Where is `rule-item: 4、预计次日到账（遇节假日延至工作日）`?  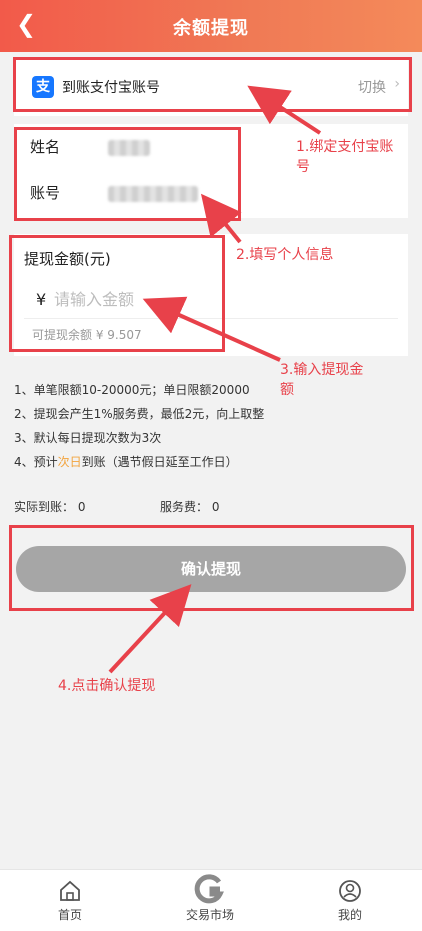
rule-item: 4、预计次日到账（遇节假日延至工作日） is located at coordinates (211, 462).